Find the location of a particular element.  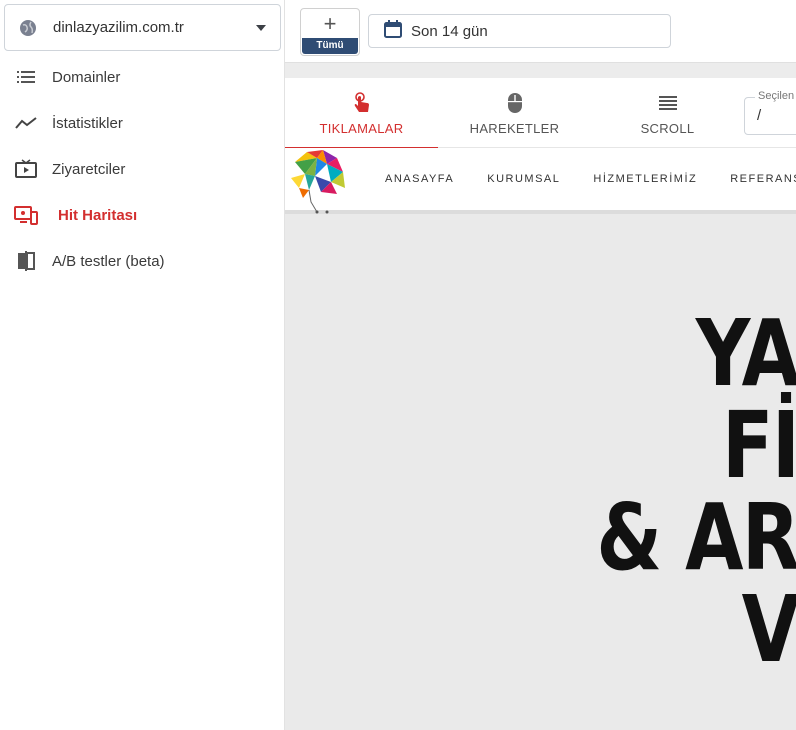

sidebar-item-visitors: Ziyaretciler is located at coordinates (142, 169).